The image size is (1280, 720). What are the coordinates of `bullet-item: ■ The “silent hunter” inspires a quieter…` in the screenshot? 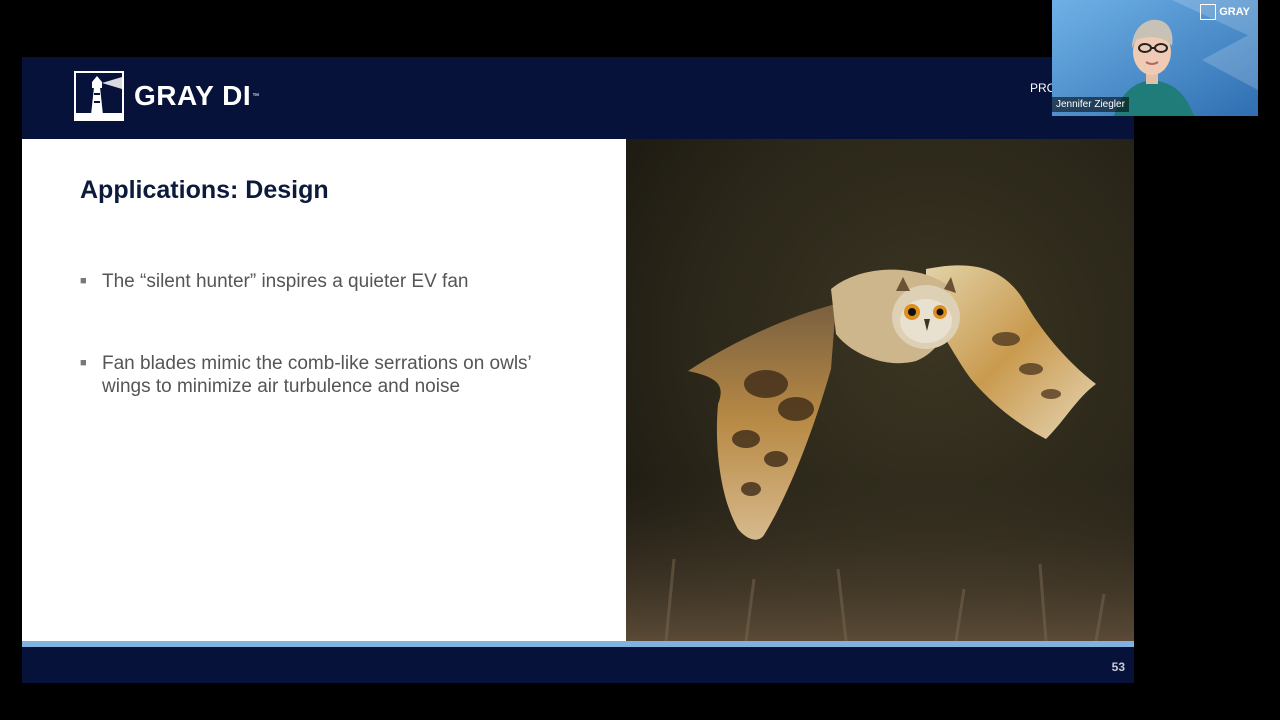 It's located at (310, 281).